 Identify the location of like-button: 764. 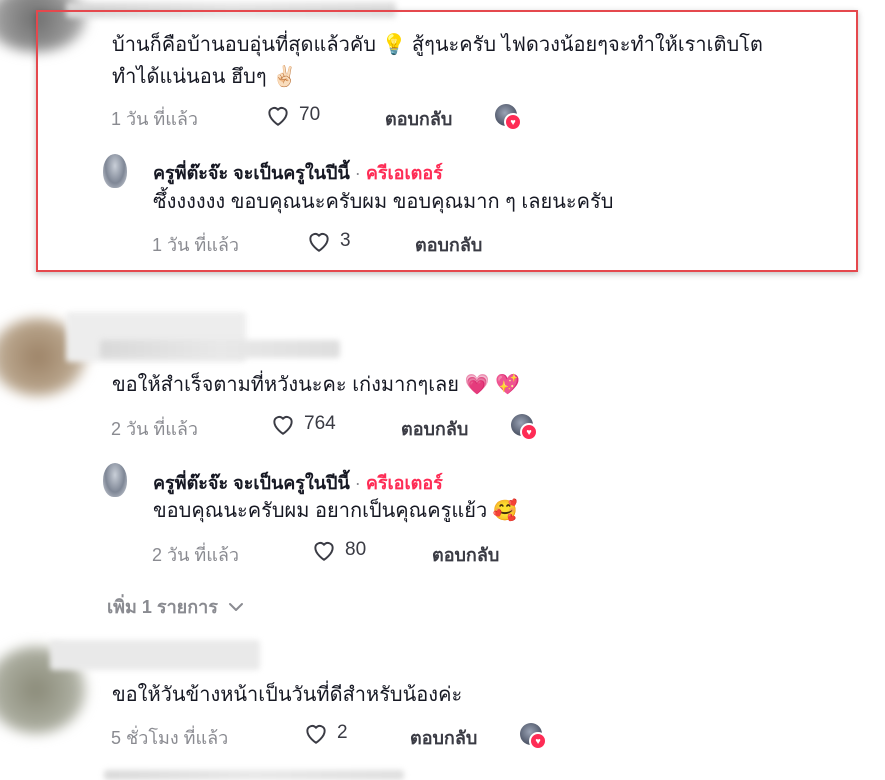
(303, 424).